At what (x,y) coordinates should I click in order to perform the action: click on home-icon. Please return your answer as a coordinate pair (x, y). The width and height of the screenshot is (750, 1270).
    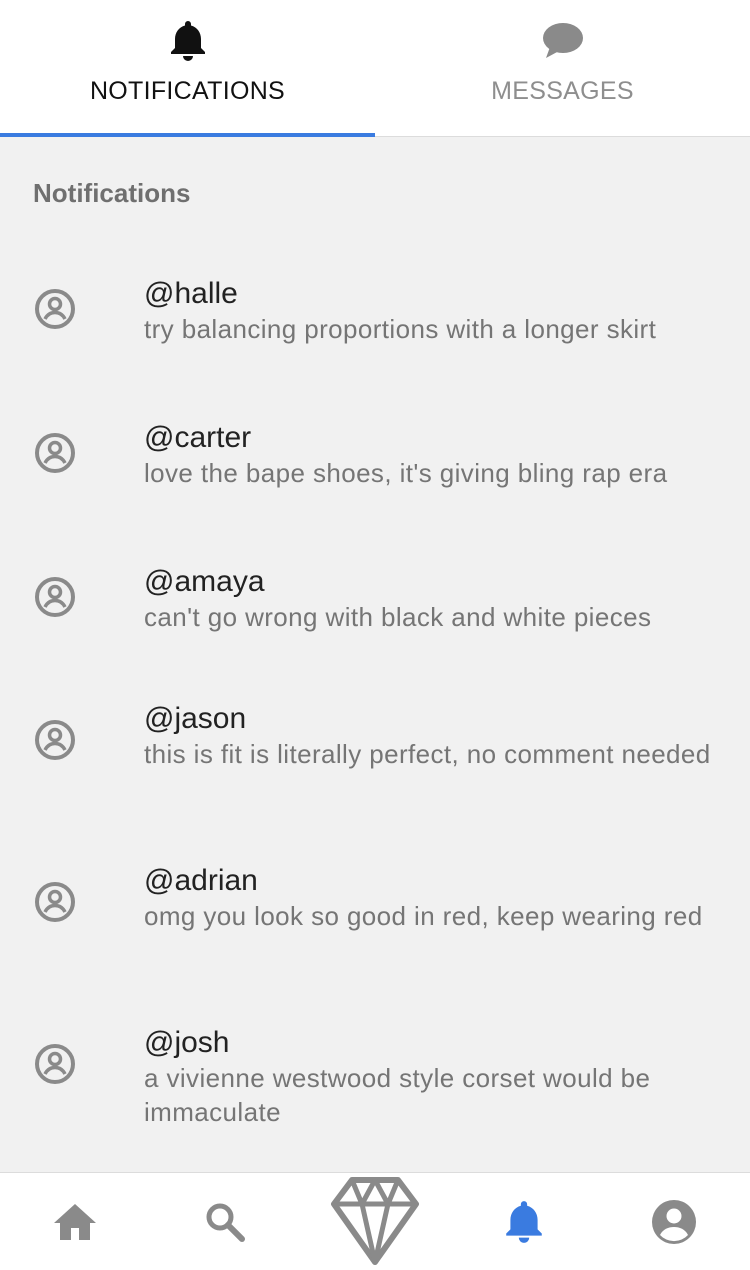
    Looking at the image, I should click on (75, 1222).